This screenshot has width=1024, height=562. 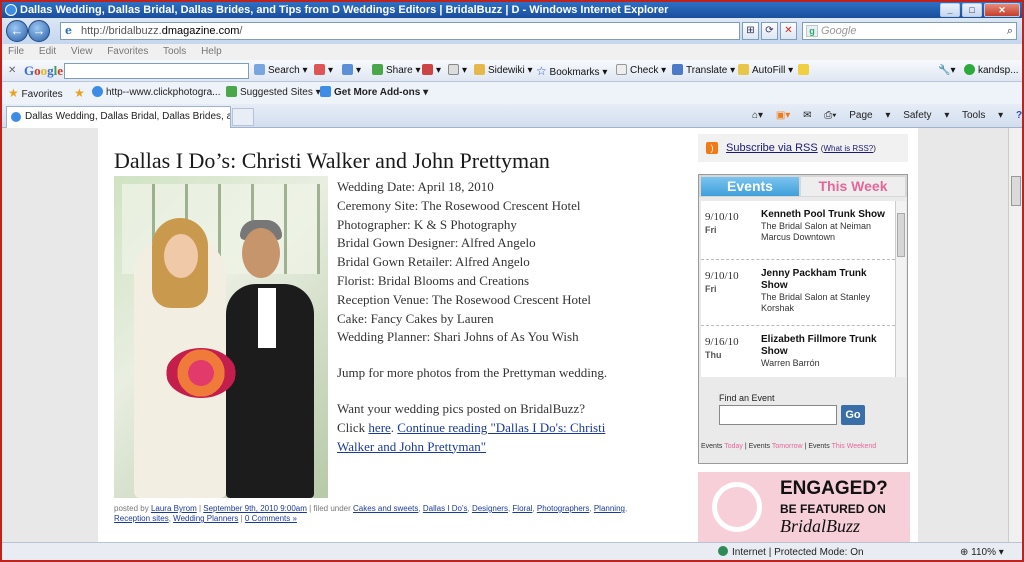 What do you see at coordinates (174, 51) in the screenshot?
I see `menu-tools: Tools` at bounding box center [174, 51].